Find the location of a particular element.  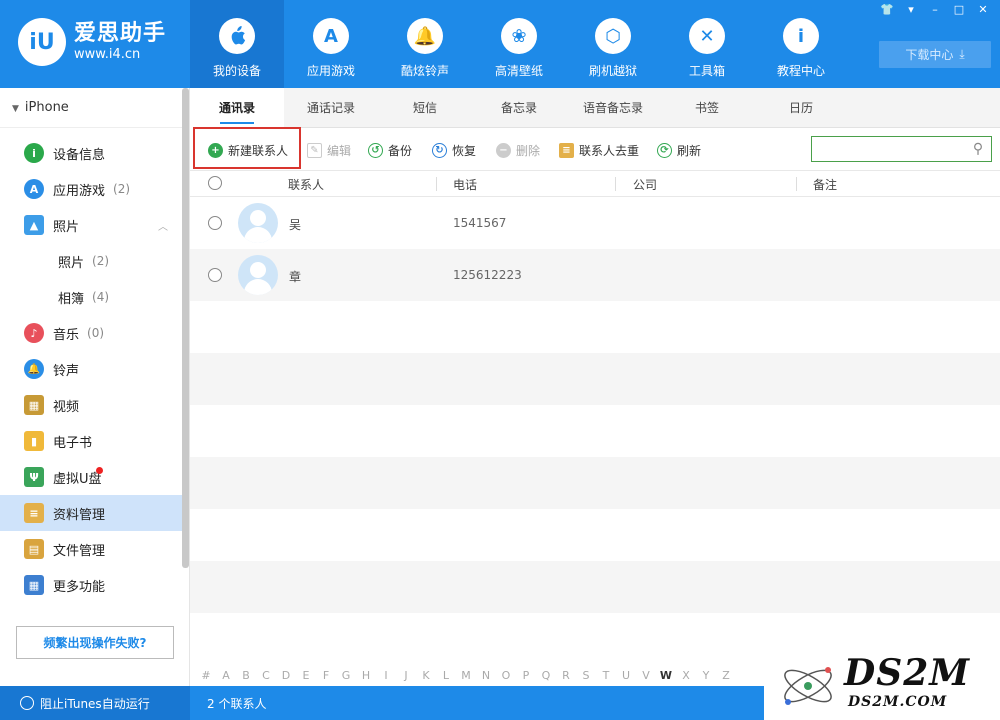

alphabet-letter: K is located at coordinates (426, 675).